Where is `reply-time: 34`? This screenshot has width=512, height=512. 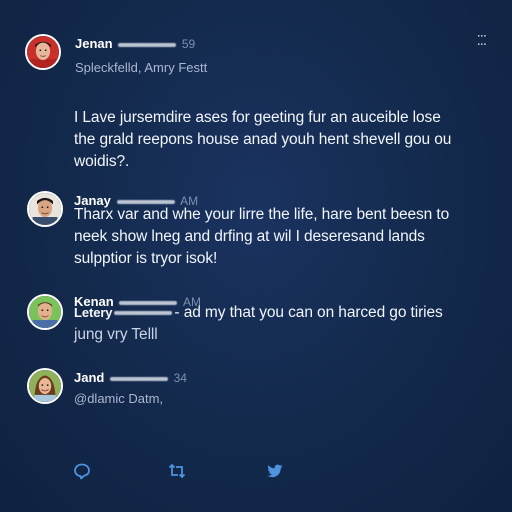 reply-time: 34 is located at coordinates (180, 378).